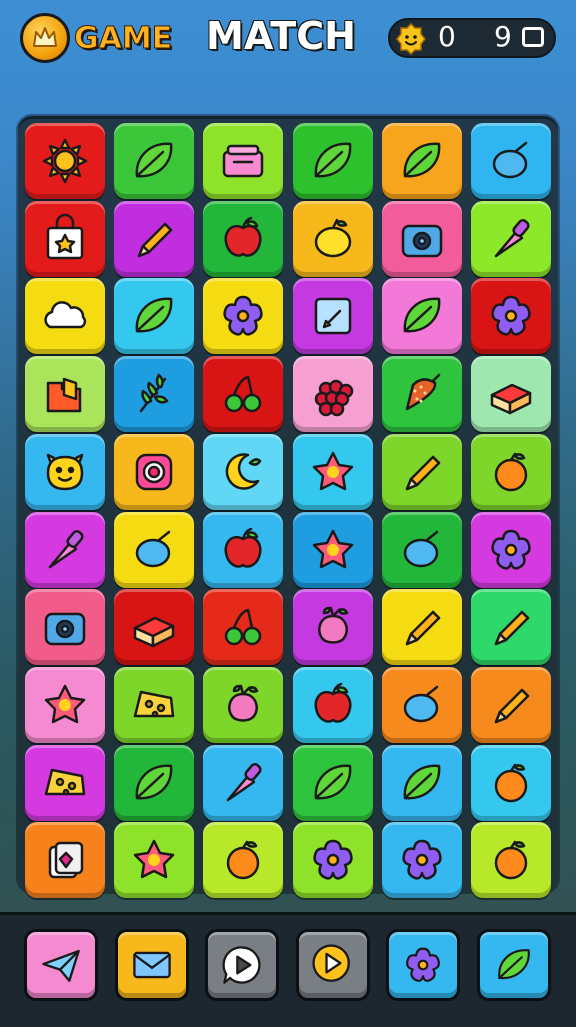 The height and width of the screenshot is (1027, 576). I want to click on mail-icon, so click(151, 965).